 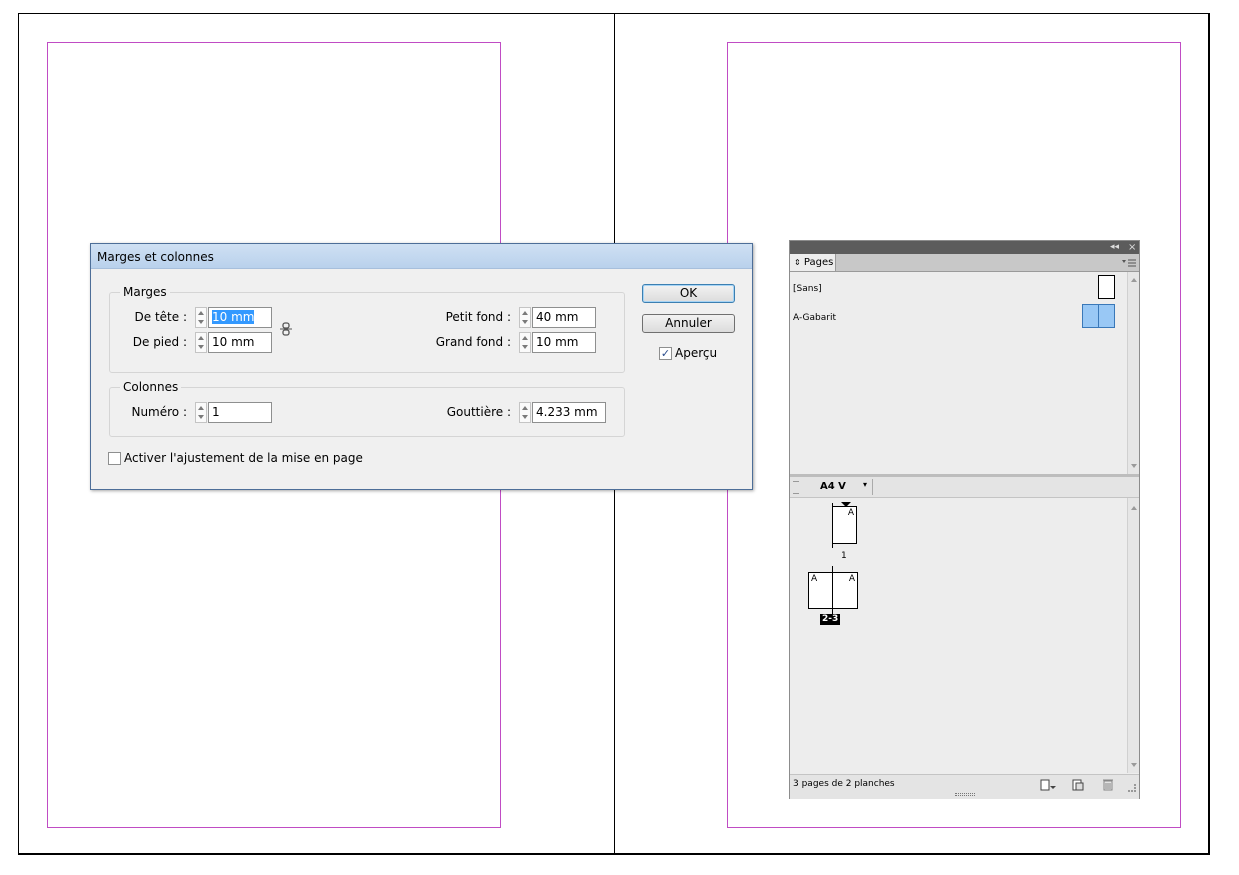 I want to click on outside-margin-label: Grand fond :, so click(x=473, y=342).